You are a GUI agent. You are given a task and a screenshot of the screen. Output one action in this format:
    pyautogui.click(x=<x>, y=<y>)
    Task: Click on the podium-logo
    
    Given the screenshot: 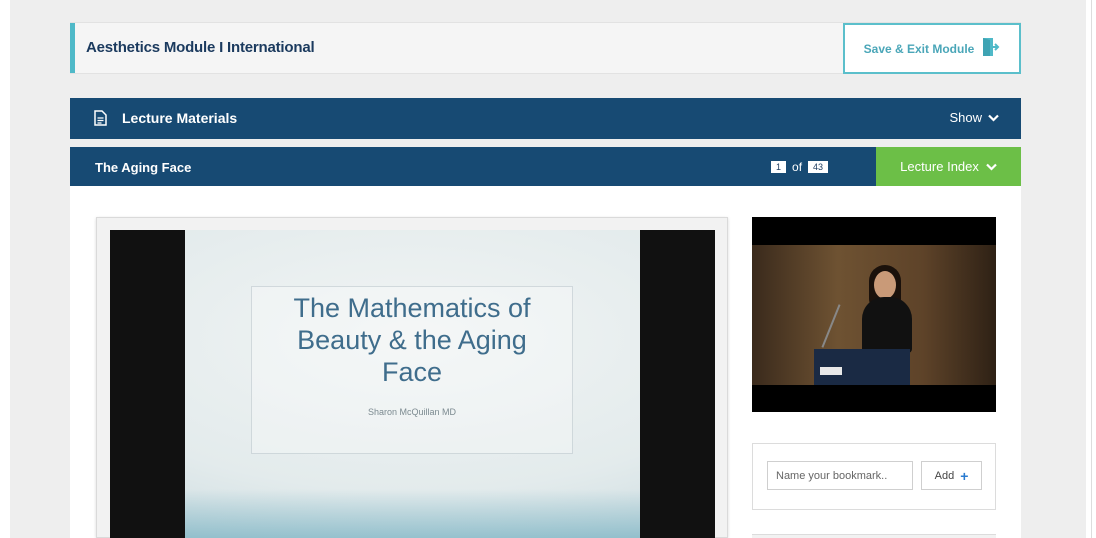 What is the action you would take?
    pyautogui.click(x=831, y=371)
    